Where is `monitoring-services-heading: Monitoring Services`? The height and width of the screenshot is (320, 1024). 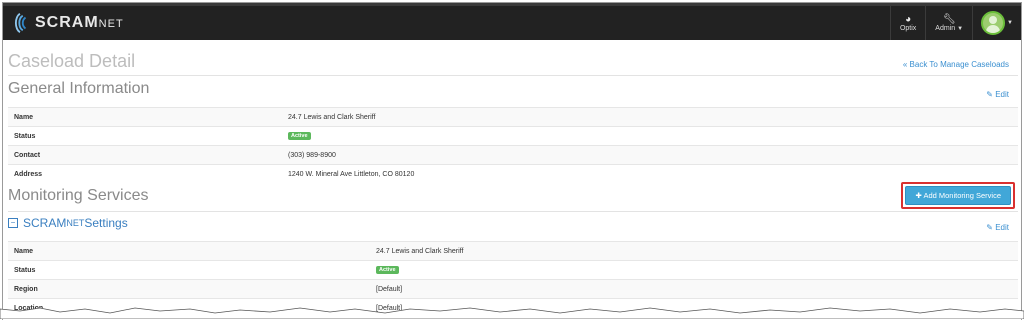 monitoring-services-heading: Monitoring Services is located at coordinates (78, 195).